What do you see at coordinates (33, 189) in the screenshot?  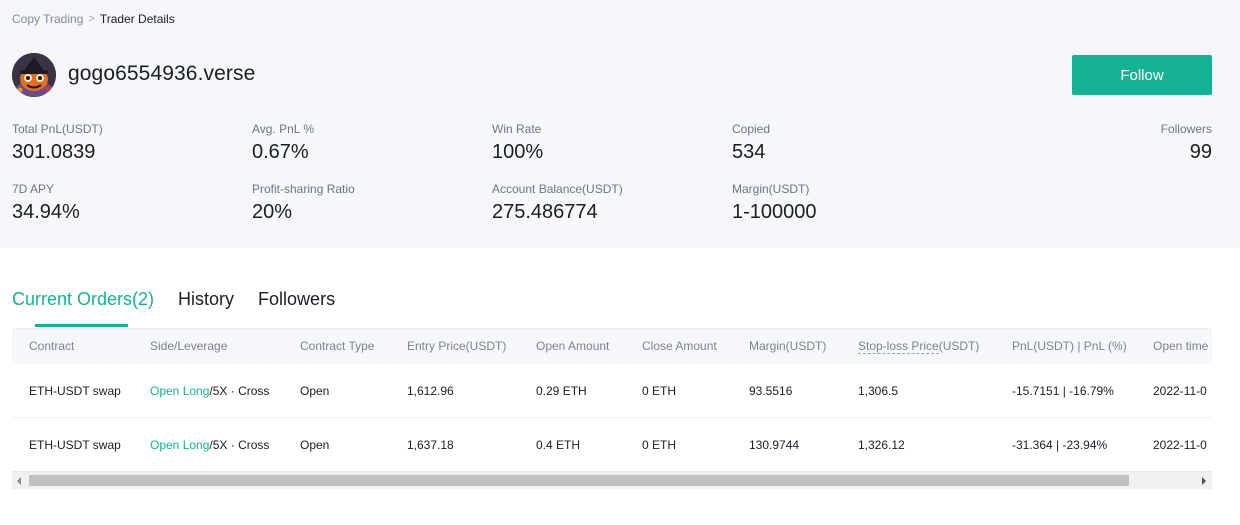 I see `stat-label: 7D APY` at bounding box center [33, 189].